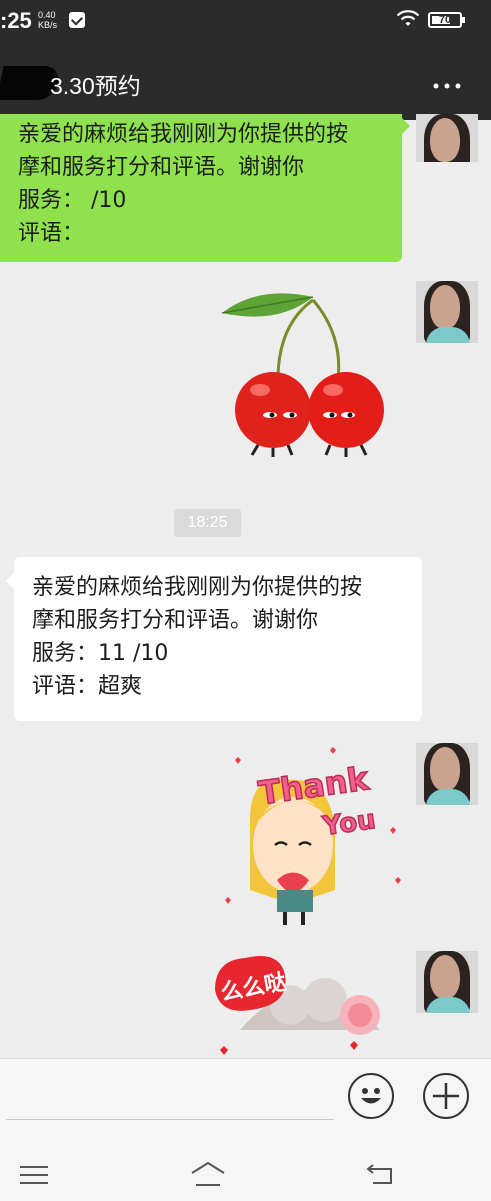 This screenshot has width=491, height=1201. Describe the element at coordinates (380, 1175) in the screenshot. I see `back-nav-icon` at that location.